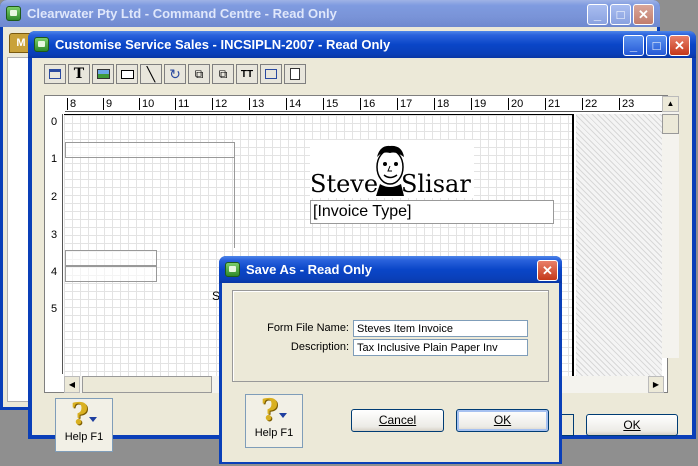 The height and width of the screenshot is (466, 698). I want to click on rotate-icon: ↻, so click(175, 74).